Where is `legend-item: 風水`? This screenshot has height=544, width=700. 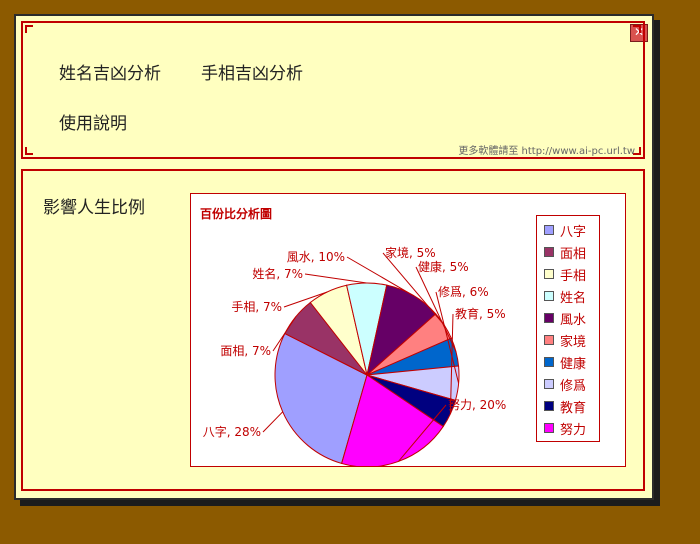 legend-item: 風水 is located at coordinates (565, 318).